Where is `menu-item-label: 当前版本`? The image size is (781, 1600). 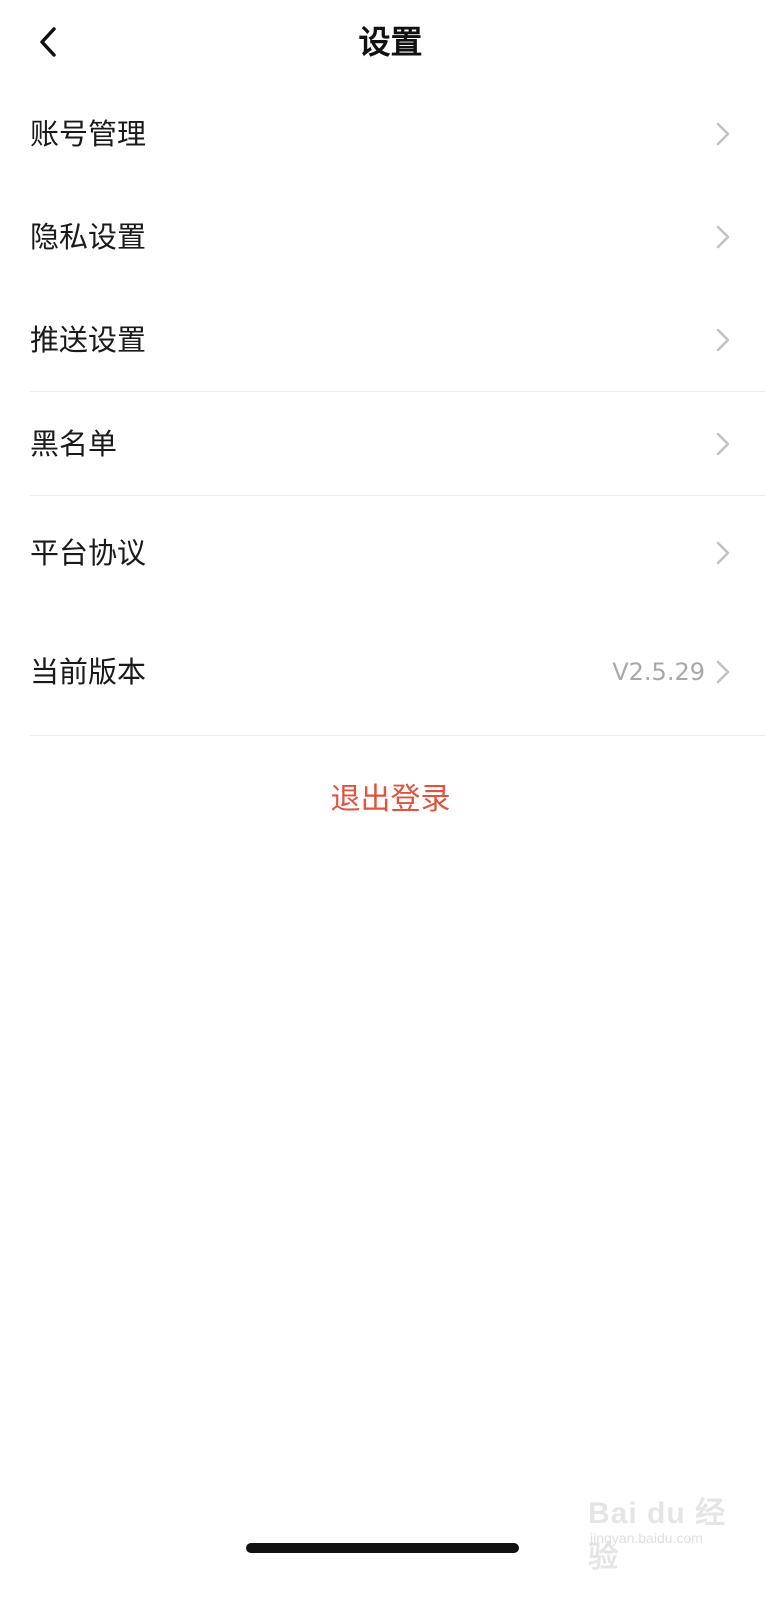
menu-item-label: 当前版本 is located at coordinates (88, 672).